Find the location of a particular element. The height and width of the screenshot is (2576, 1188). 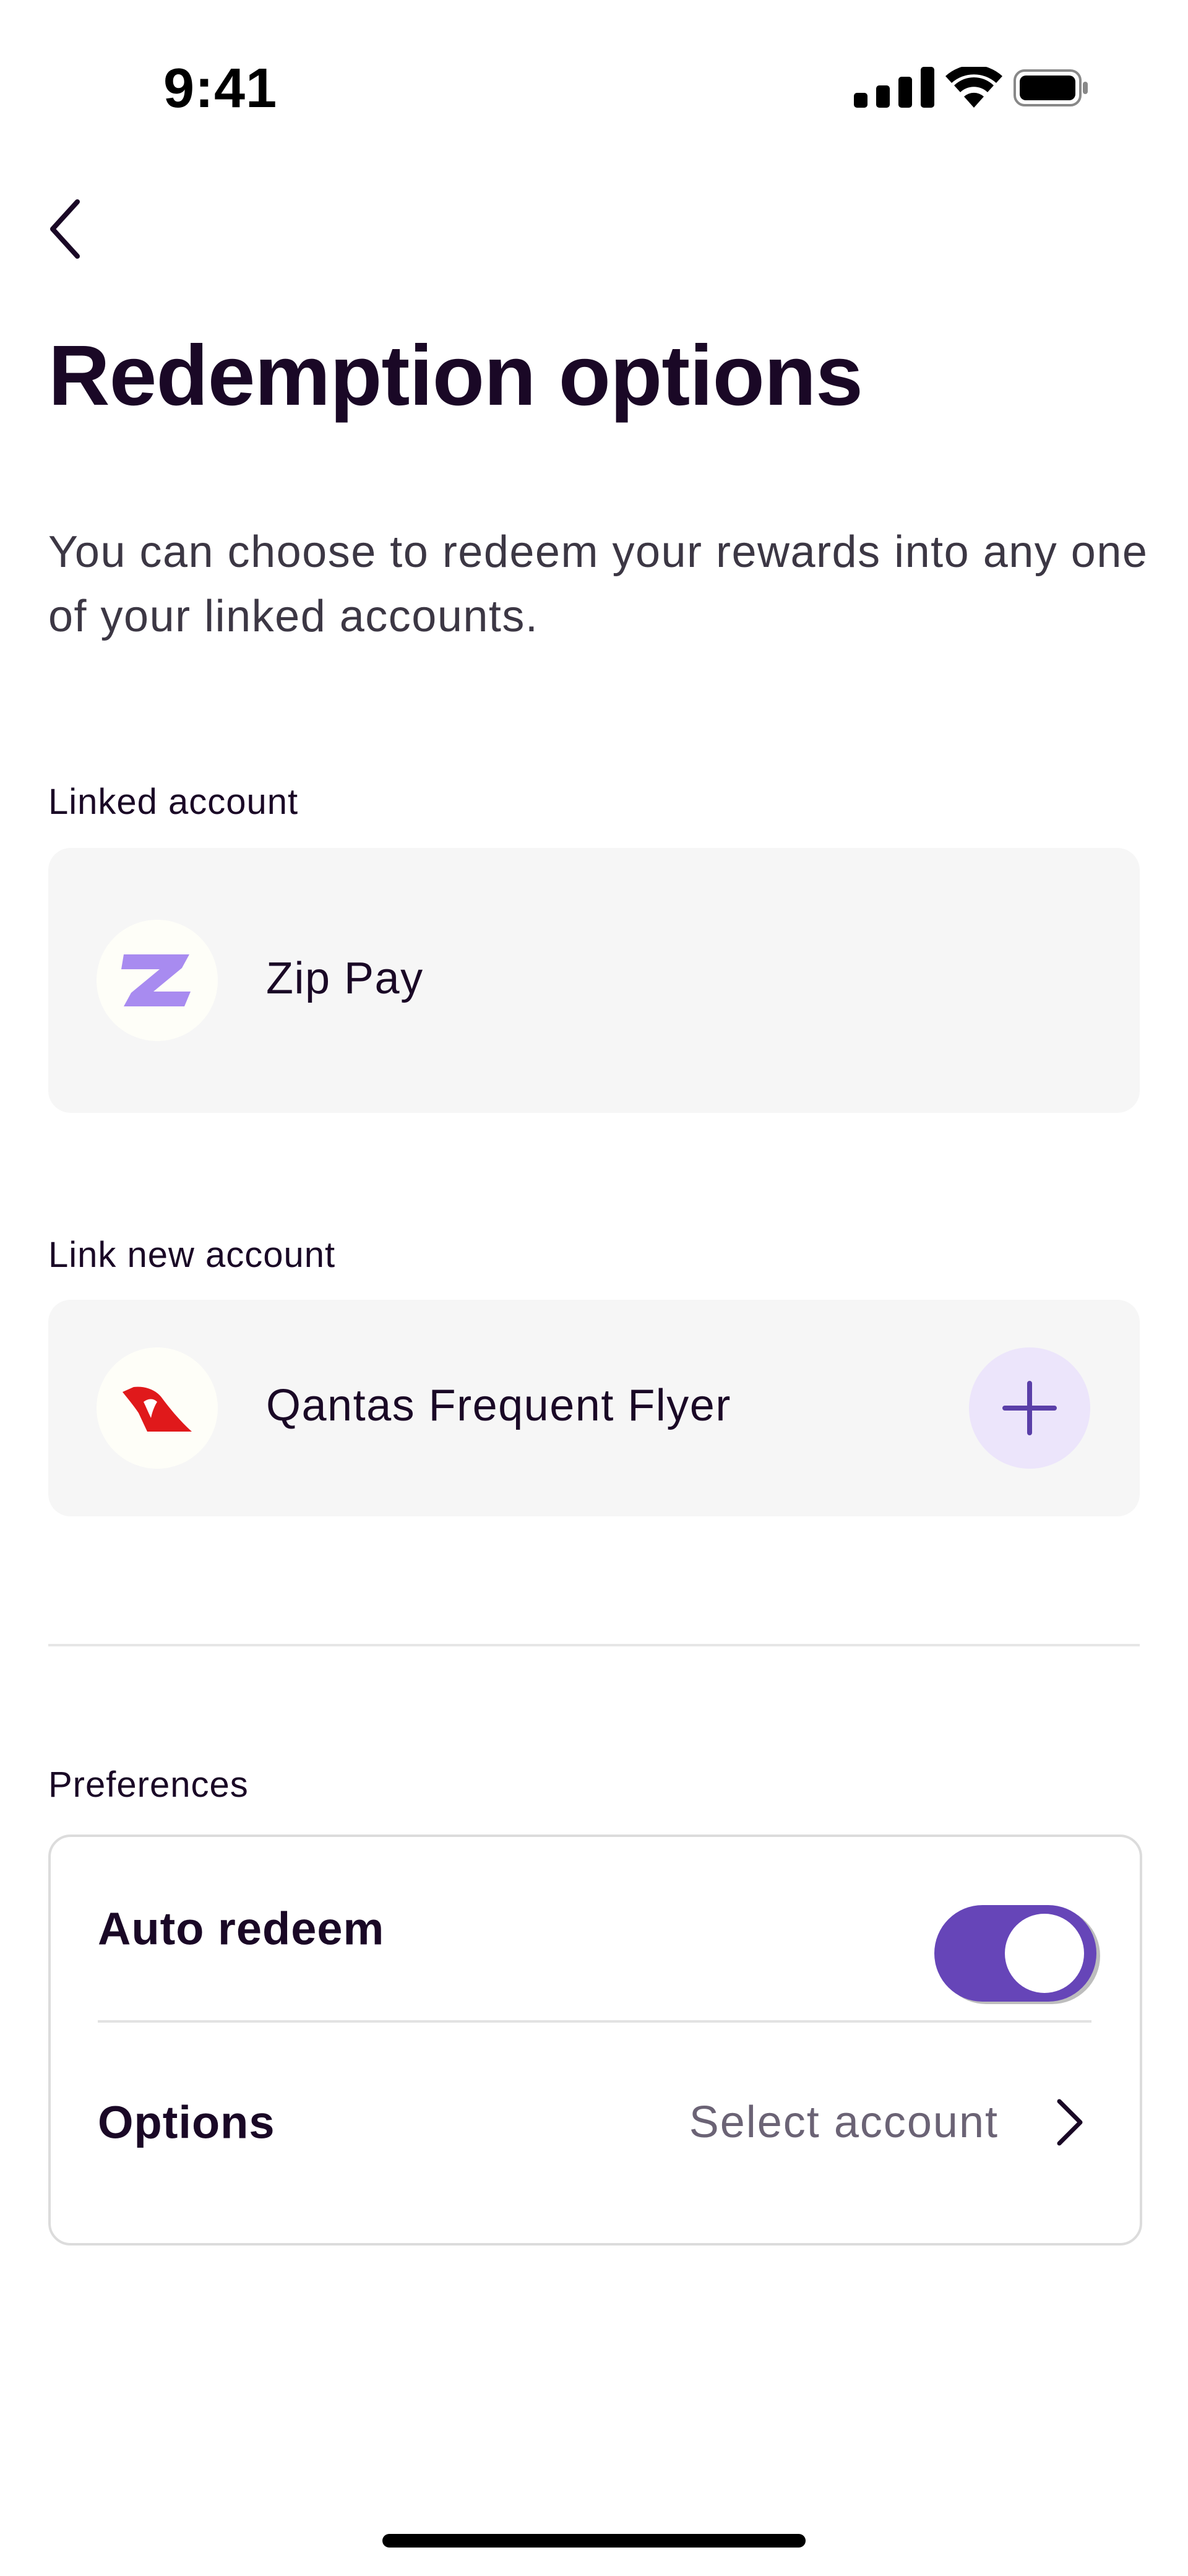

chevron-left-icon is located at coordinates (65, 229).